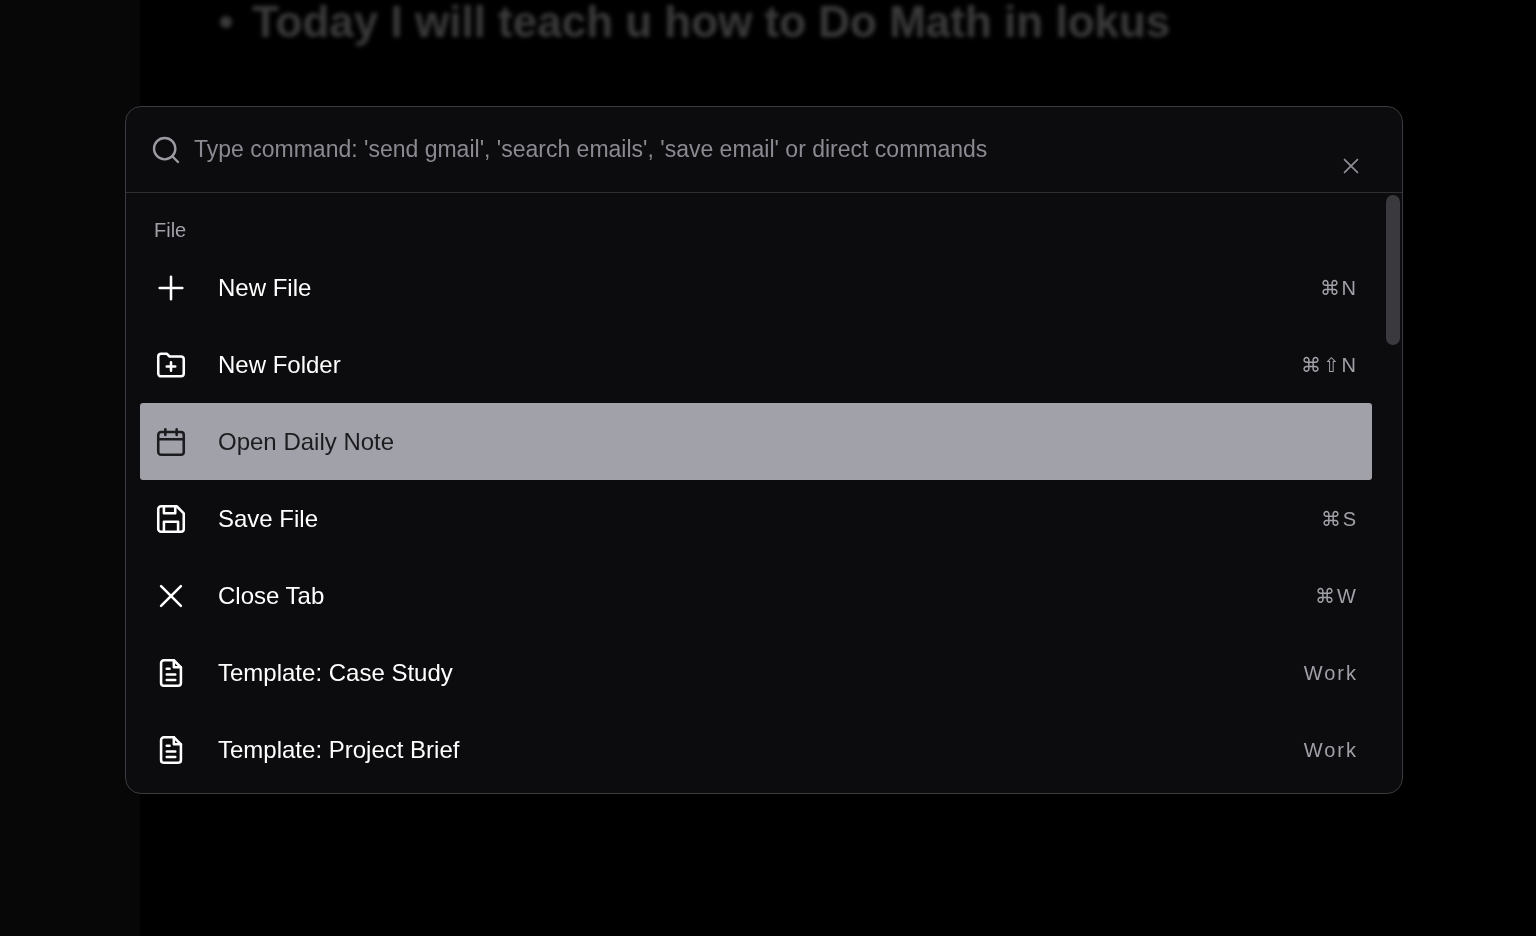  I want to click on bullet-icon, so click(226, 22).